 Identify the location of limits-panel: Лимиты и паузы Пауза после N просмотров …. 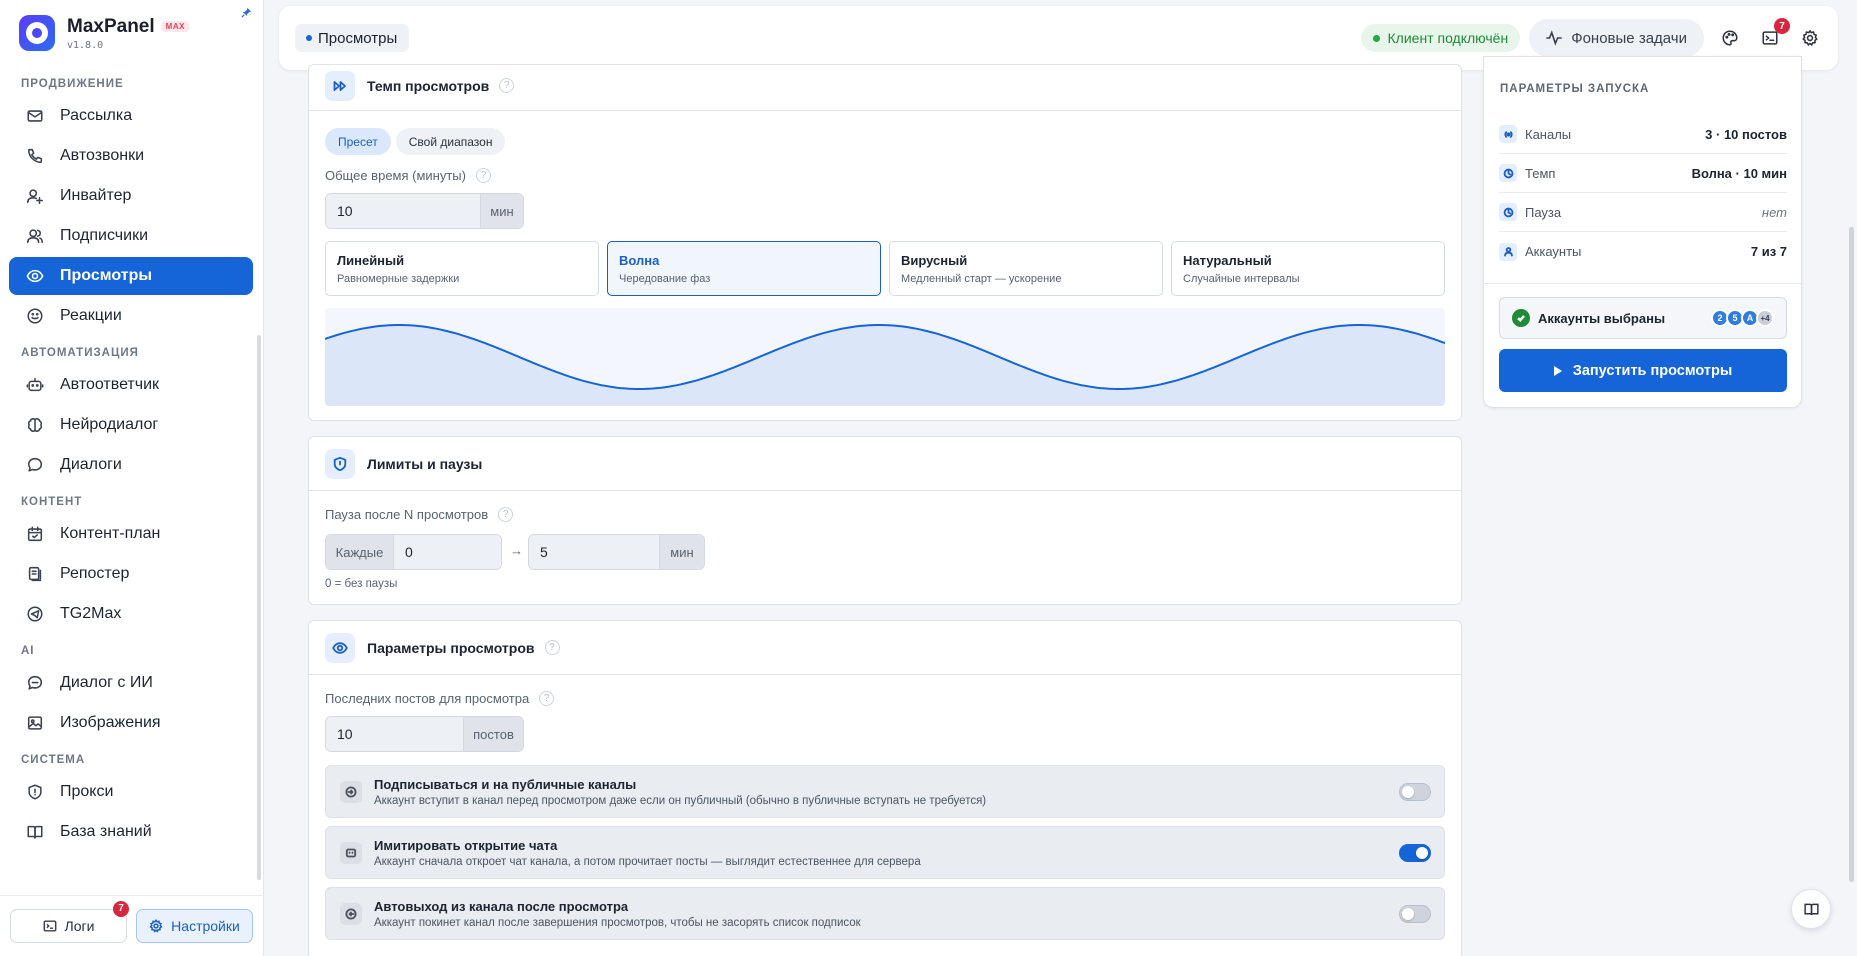
(885, 520).